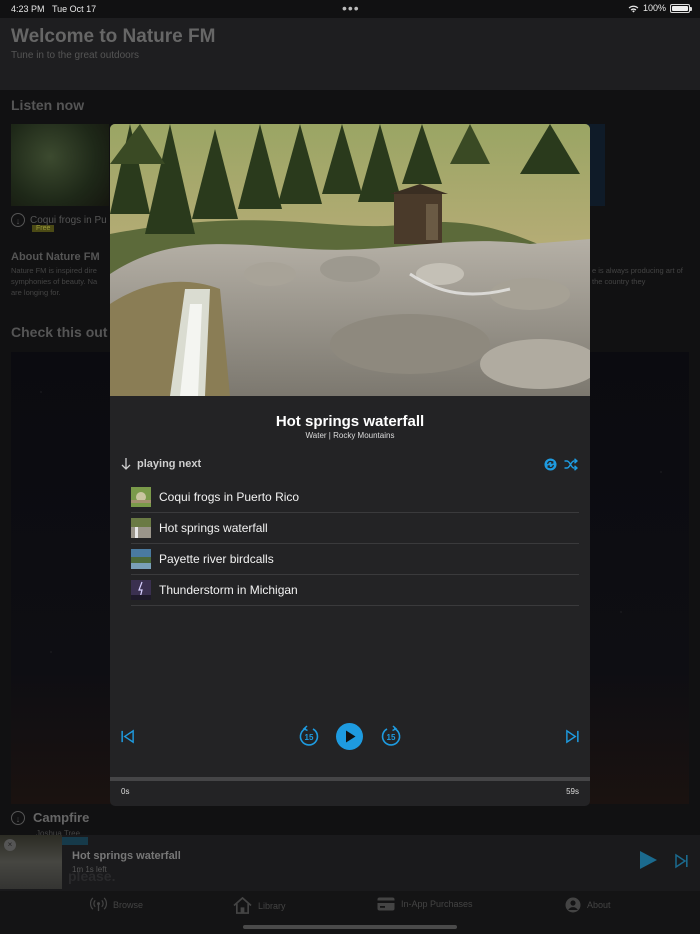 The image size is (700, 934). I want to click on skip-forward-15-icon: 15, so click(391, 736).